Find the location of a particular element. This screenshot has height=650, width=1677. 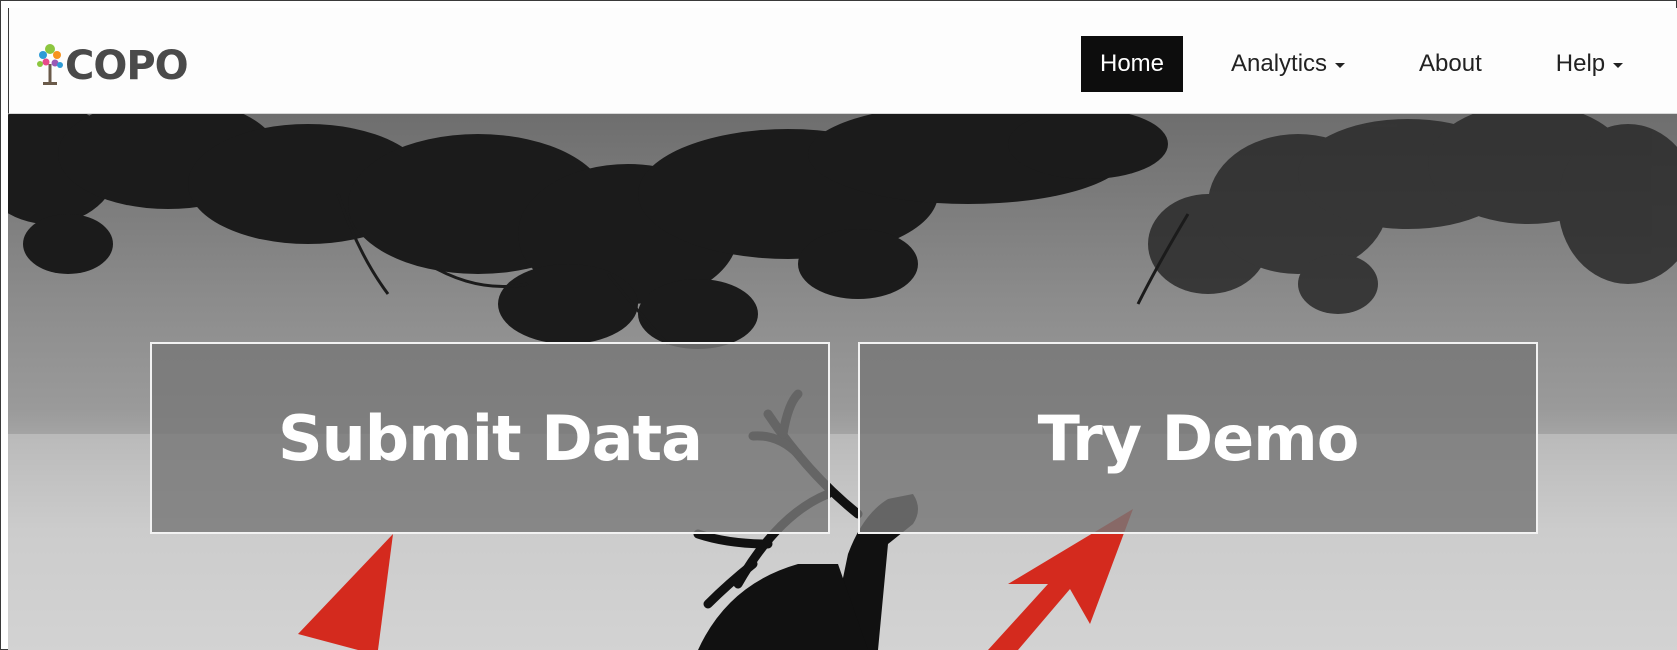

nav-home-label: Home is located at coordinates (1132, 63).